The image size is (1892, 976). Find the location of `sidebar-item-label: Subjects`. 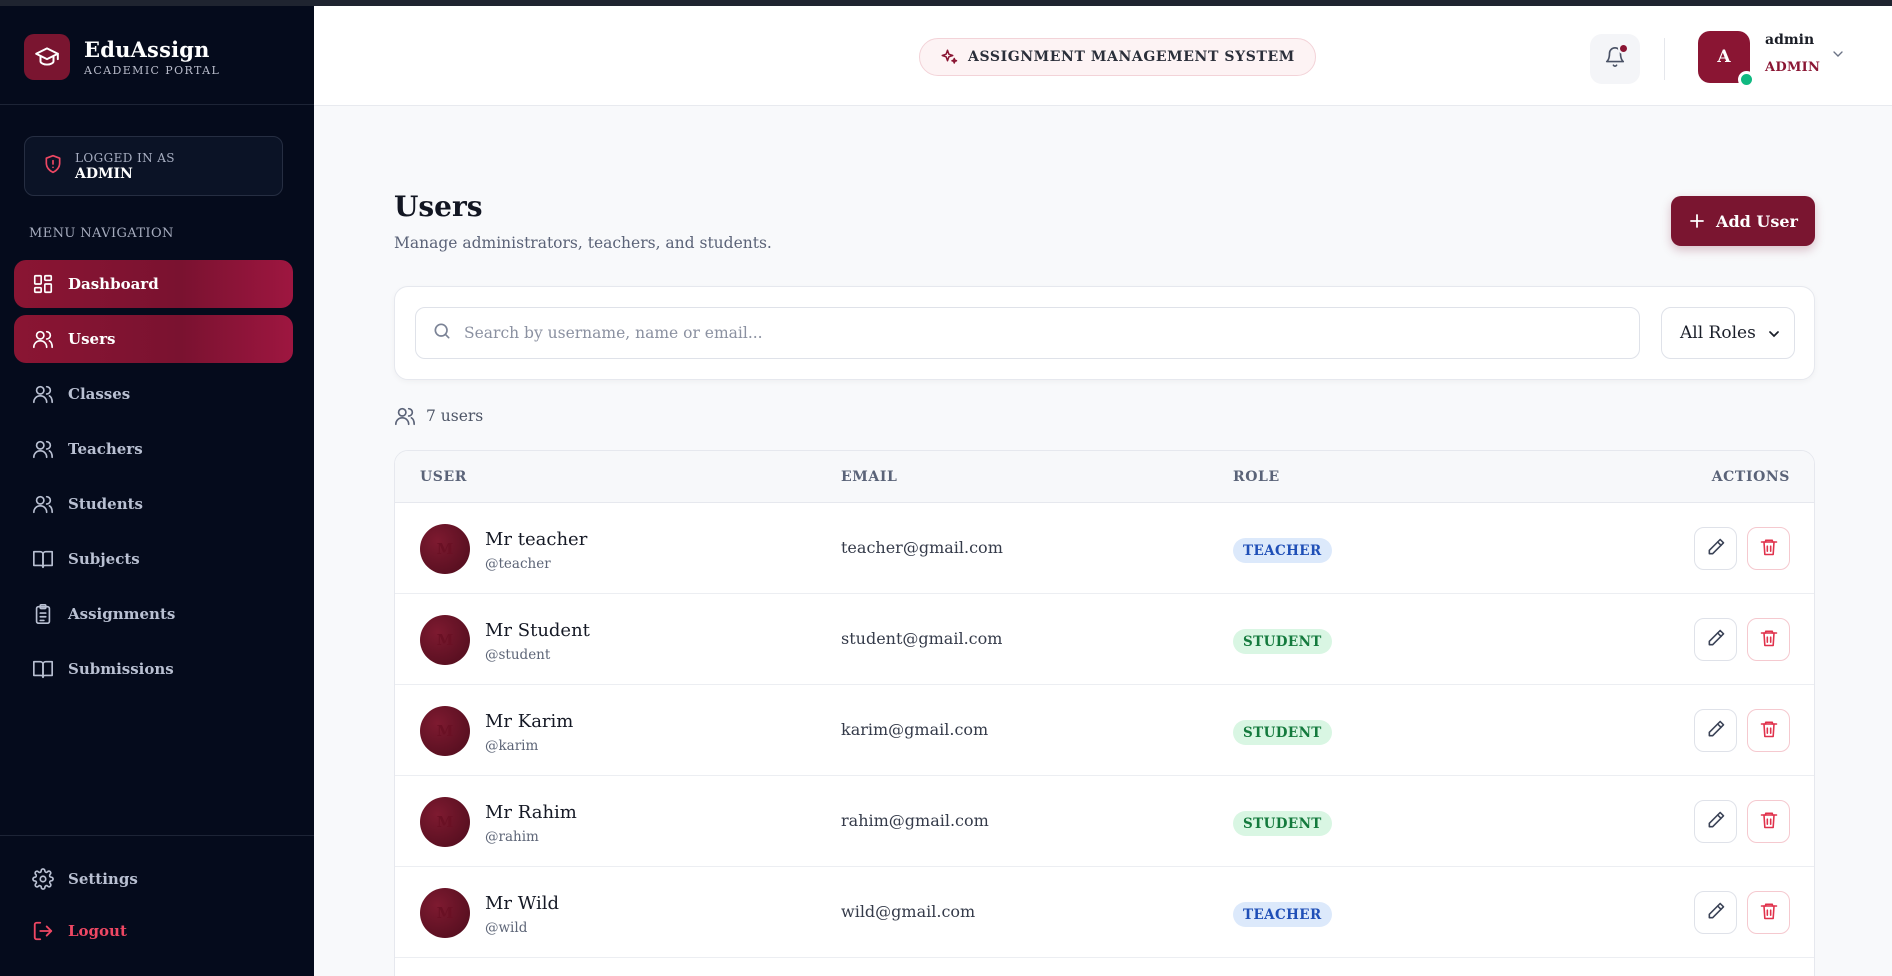

sidebar-item-label: Subjects is located at coordinates (104, 559).